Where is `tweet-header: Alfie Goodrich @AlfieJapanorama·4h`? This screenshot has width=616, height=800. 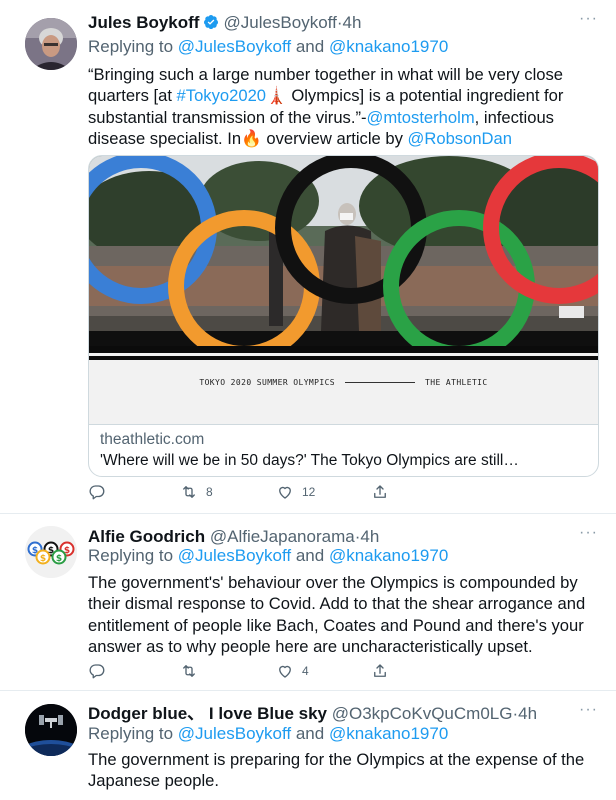 tweet-header: Alfie Goodrich @AlfieJapanorama·4h is located at coordinates (233, 537).